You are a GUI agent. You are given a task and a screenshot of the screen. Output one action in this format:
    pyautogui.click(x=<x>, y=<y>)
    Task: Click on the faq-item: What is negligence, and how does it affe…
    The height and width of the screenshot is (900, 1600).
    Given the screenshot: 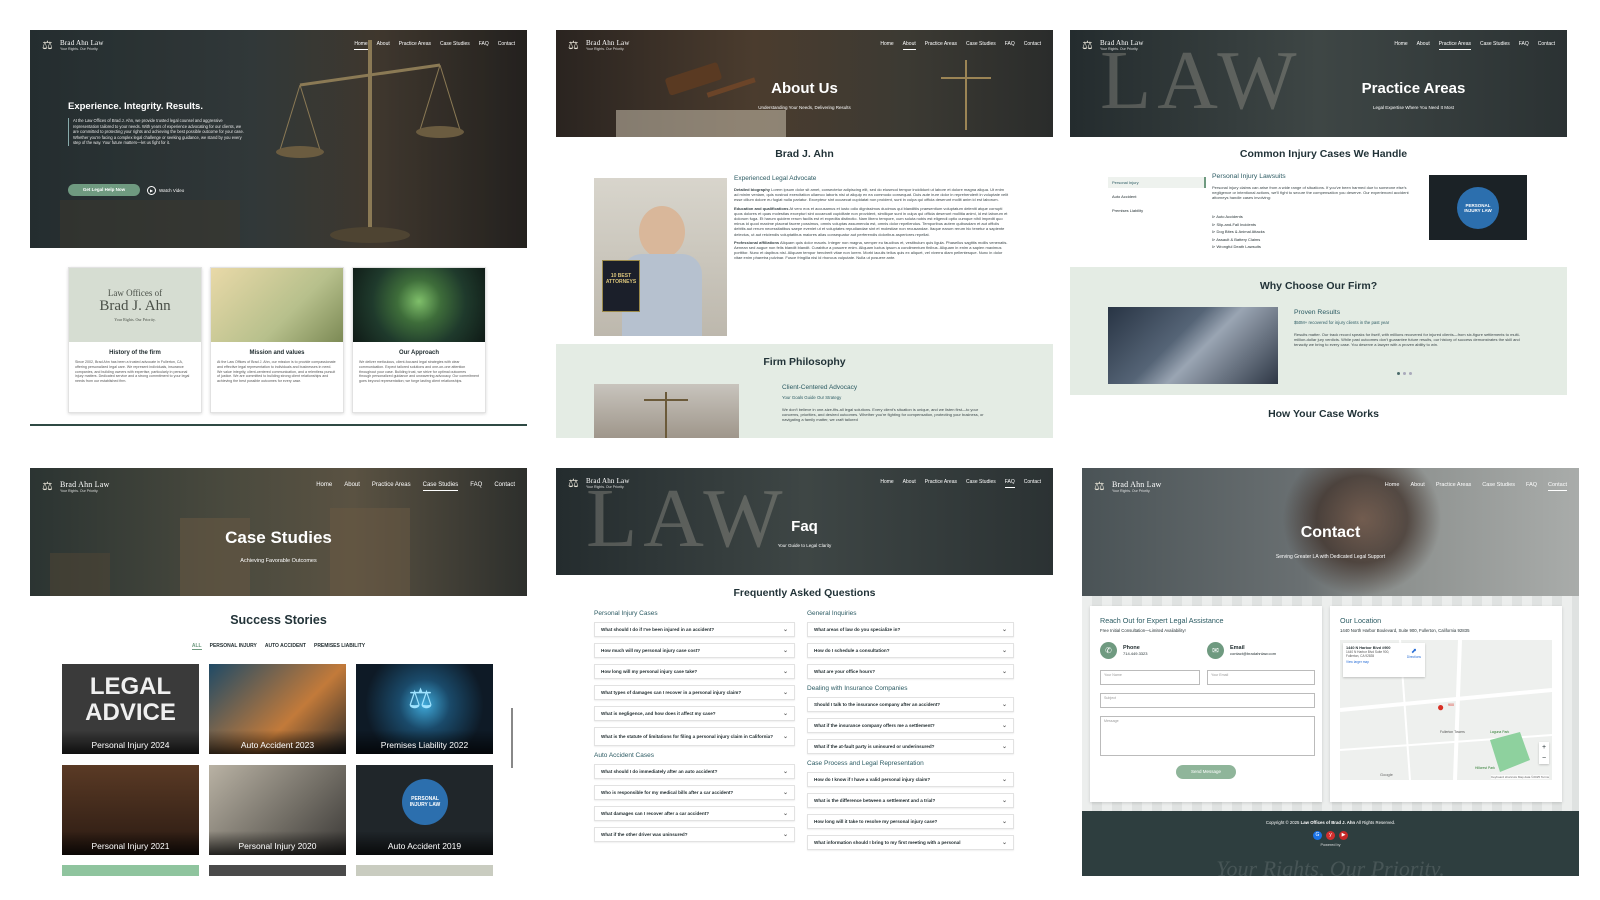 What is the action you would take?
    pyautogui.click(x=694, y=713)
    